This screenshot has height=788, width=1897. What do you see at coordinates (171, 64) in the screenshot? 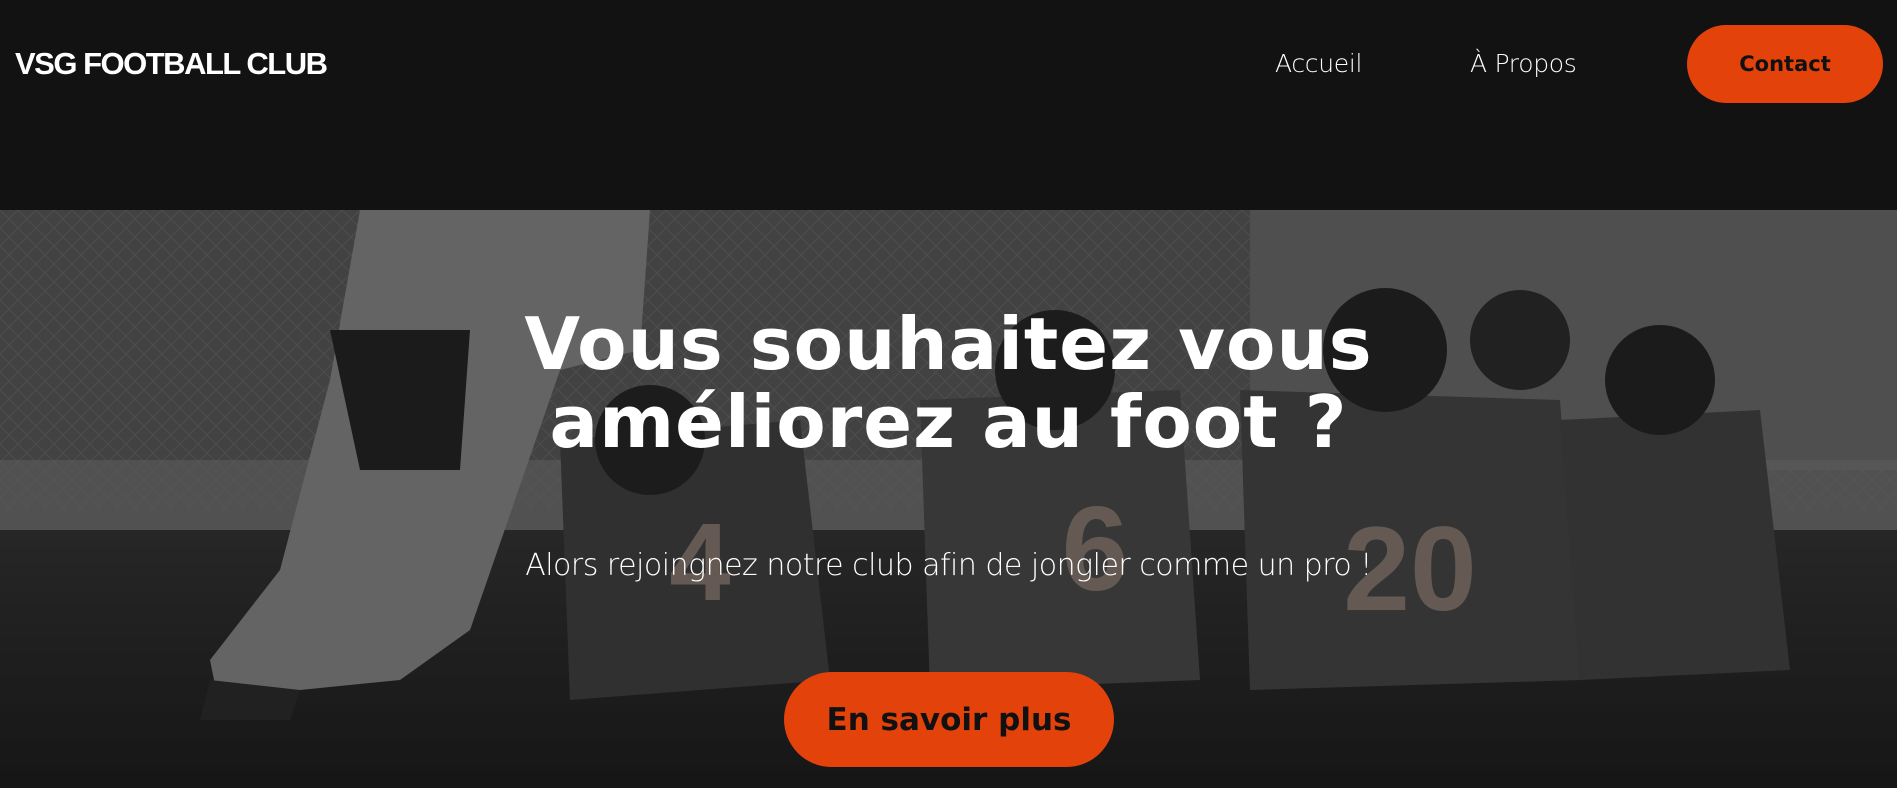
I see `site-logo: VSG FOOTBALL CLUB` at bounding box center [171, 64].